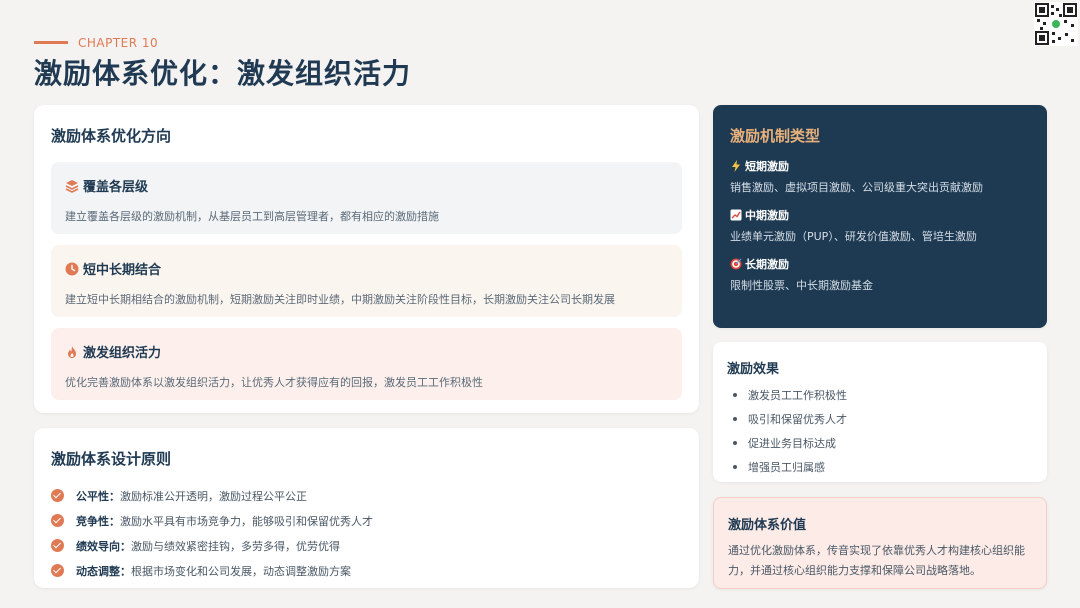  I want to click on direction-item-levels: 覆盖各层级 建立覆盖各层级的激励机制，从基层员工到高层管理者，都有相应的激励措施, so click(366, 198).